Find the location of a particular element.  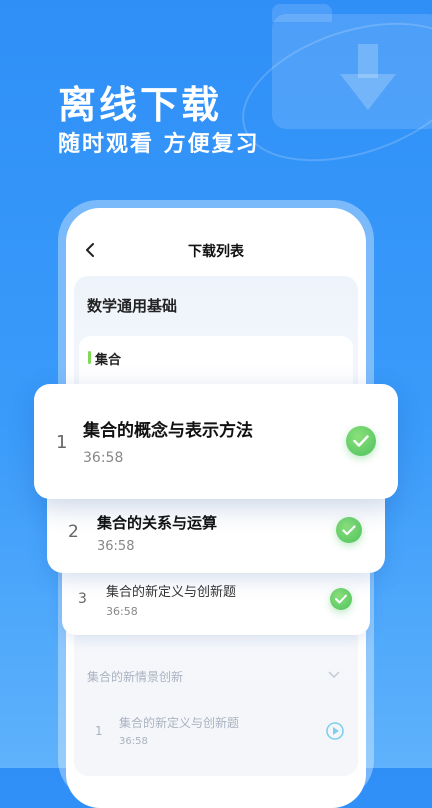

lesson-card-1: 1 集合的概念与表示方法 36:58 is located at coordinates (216, 441).